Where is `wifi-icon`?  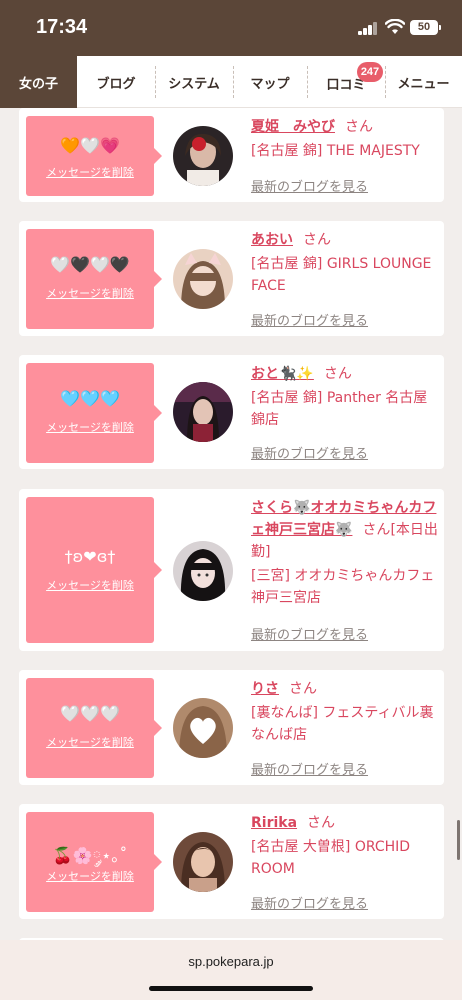
wifi-icon is located at coordinates (395, 26).